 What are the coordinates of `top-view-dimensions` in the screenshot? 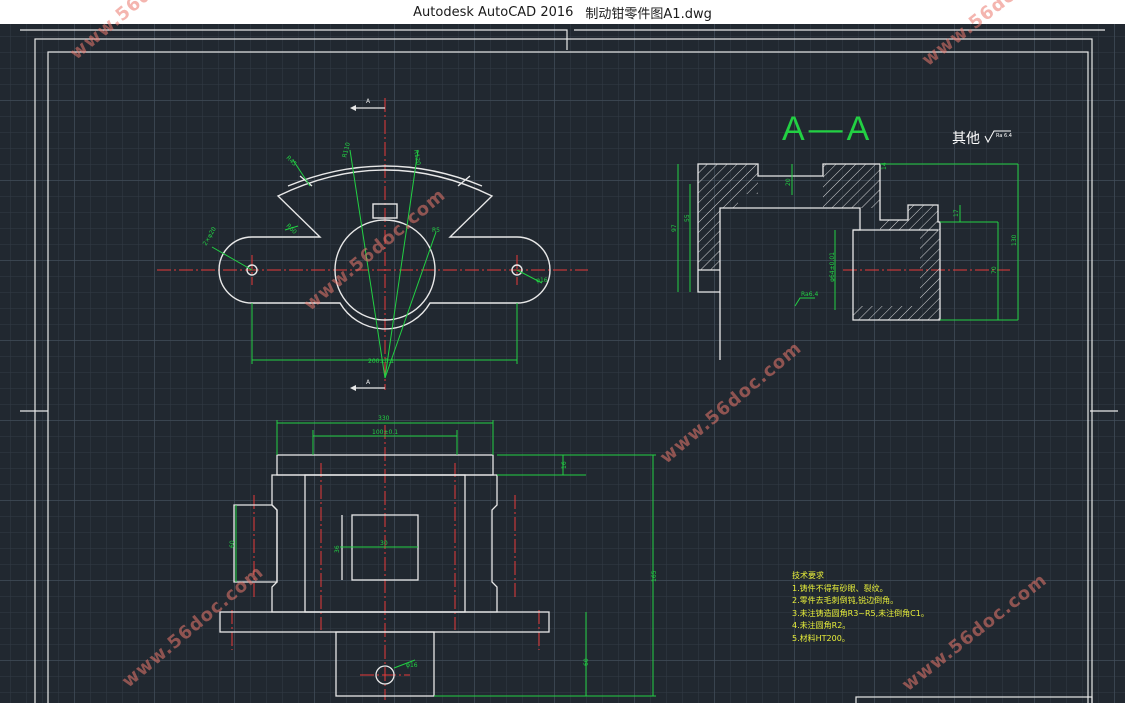 It's located at (377, 264).